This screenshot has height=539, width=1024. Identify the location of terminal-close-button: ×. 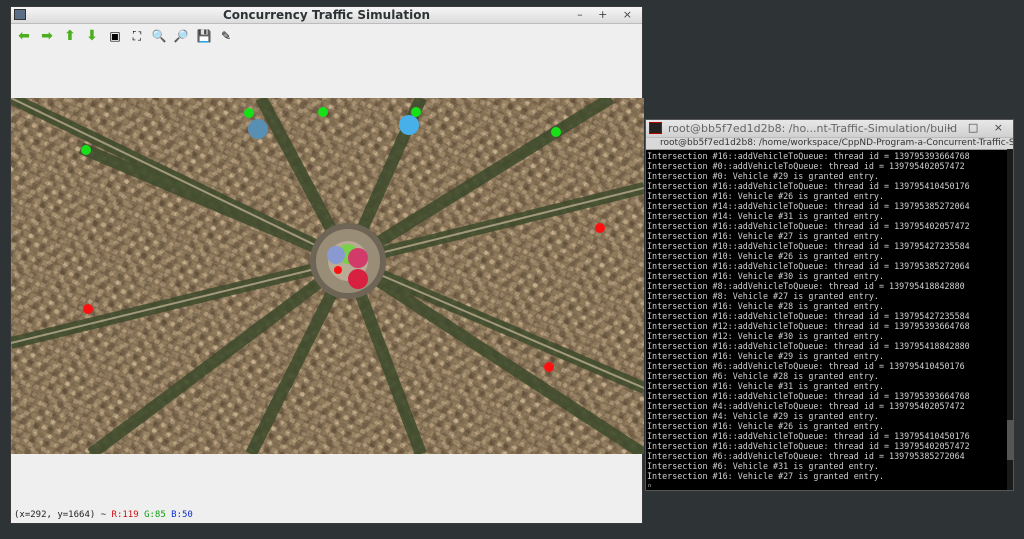
(1001, 127).